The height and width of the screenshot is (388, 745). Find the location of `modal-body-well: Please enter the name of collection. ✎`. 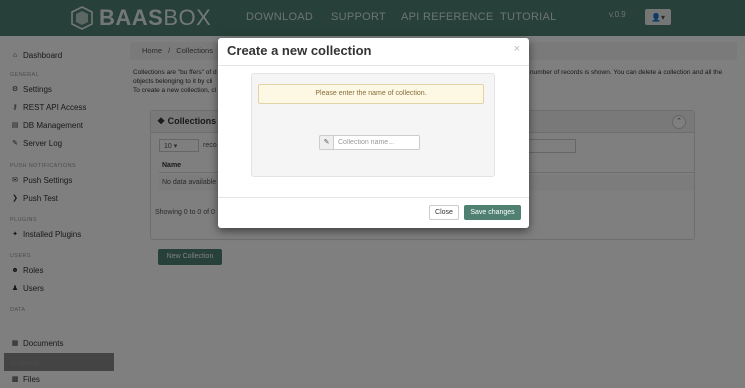

modal-body-well: Please enter the name of collection. ✎ is located at coordinates (373, 125).